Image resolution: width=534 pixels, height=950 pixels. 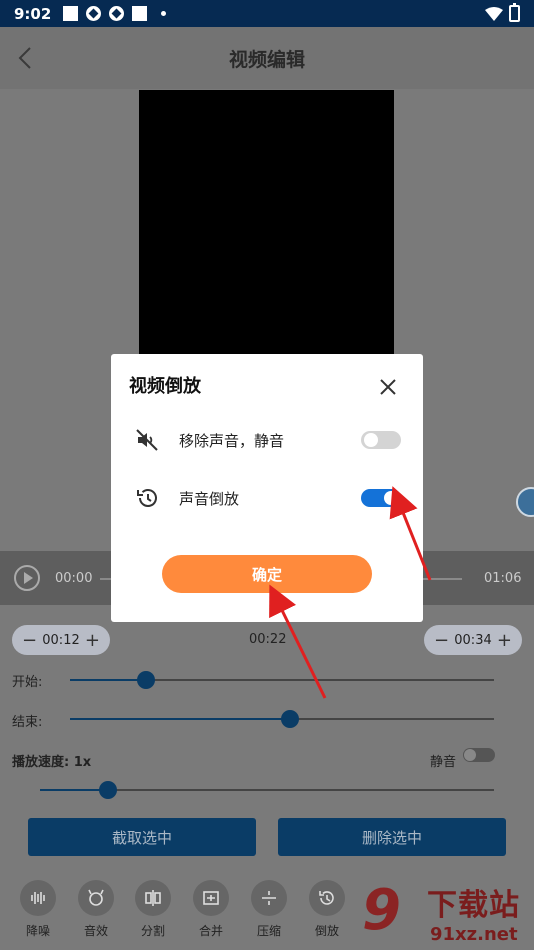 What do you see at coordinates (209, 499) in the screenshot?
I see `option-label: 声音倒放` at bounding box center [209, 499].